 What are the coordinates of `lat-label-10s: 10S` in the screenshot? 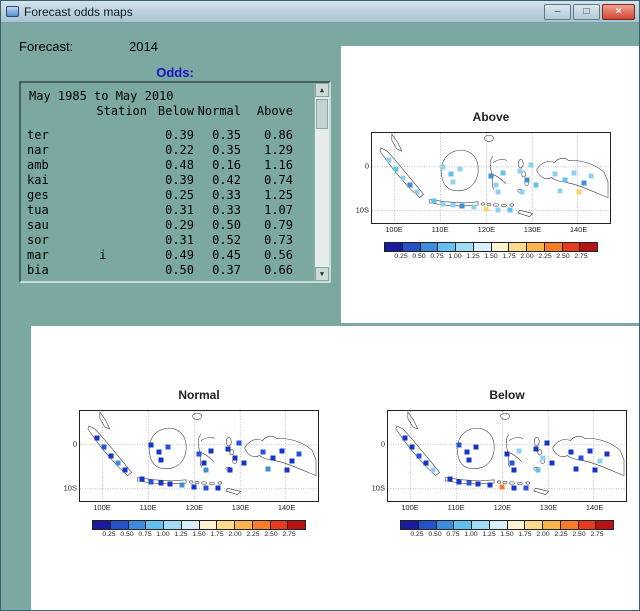 It's located at (70, 488).